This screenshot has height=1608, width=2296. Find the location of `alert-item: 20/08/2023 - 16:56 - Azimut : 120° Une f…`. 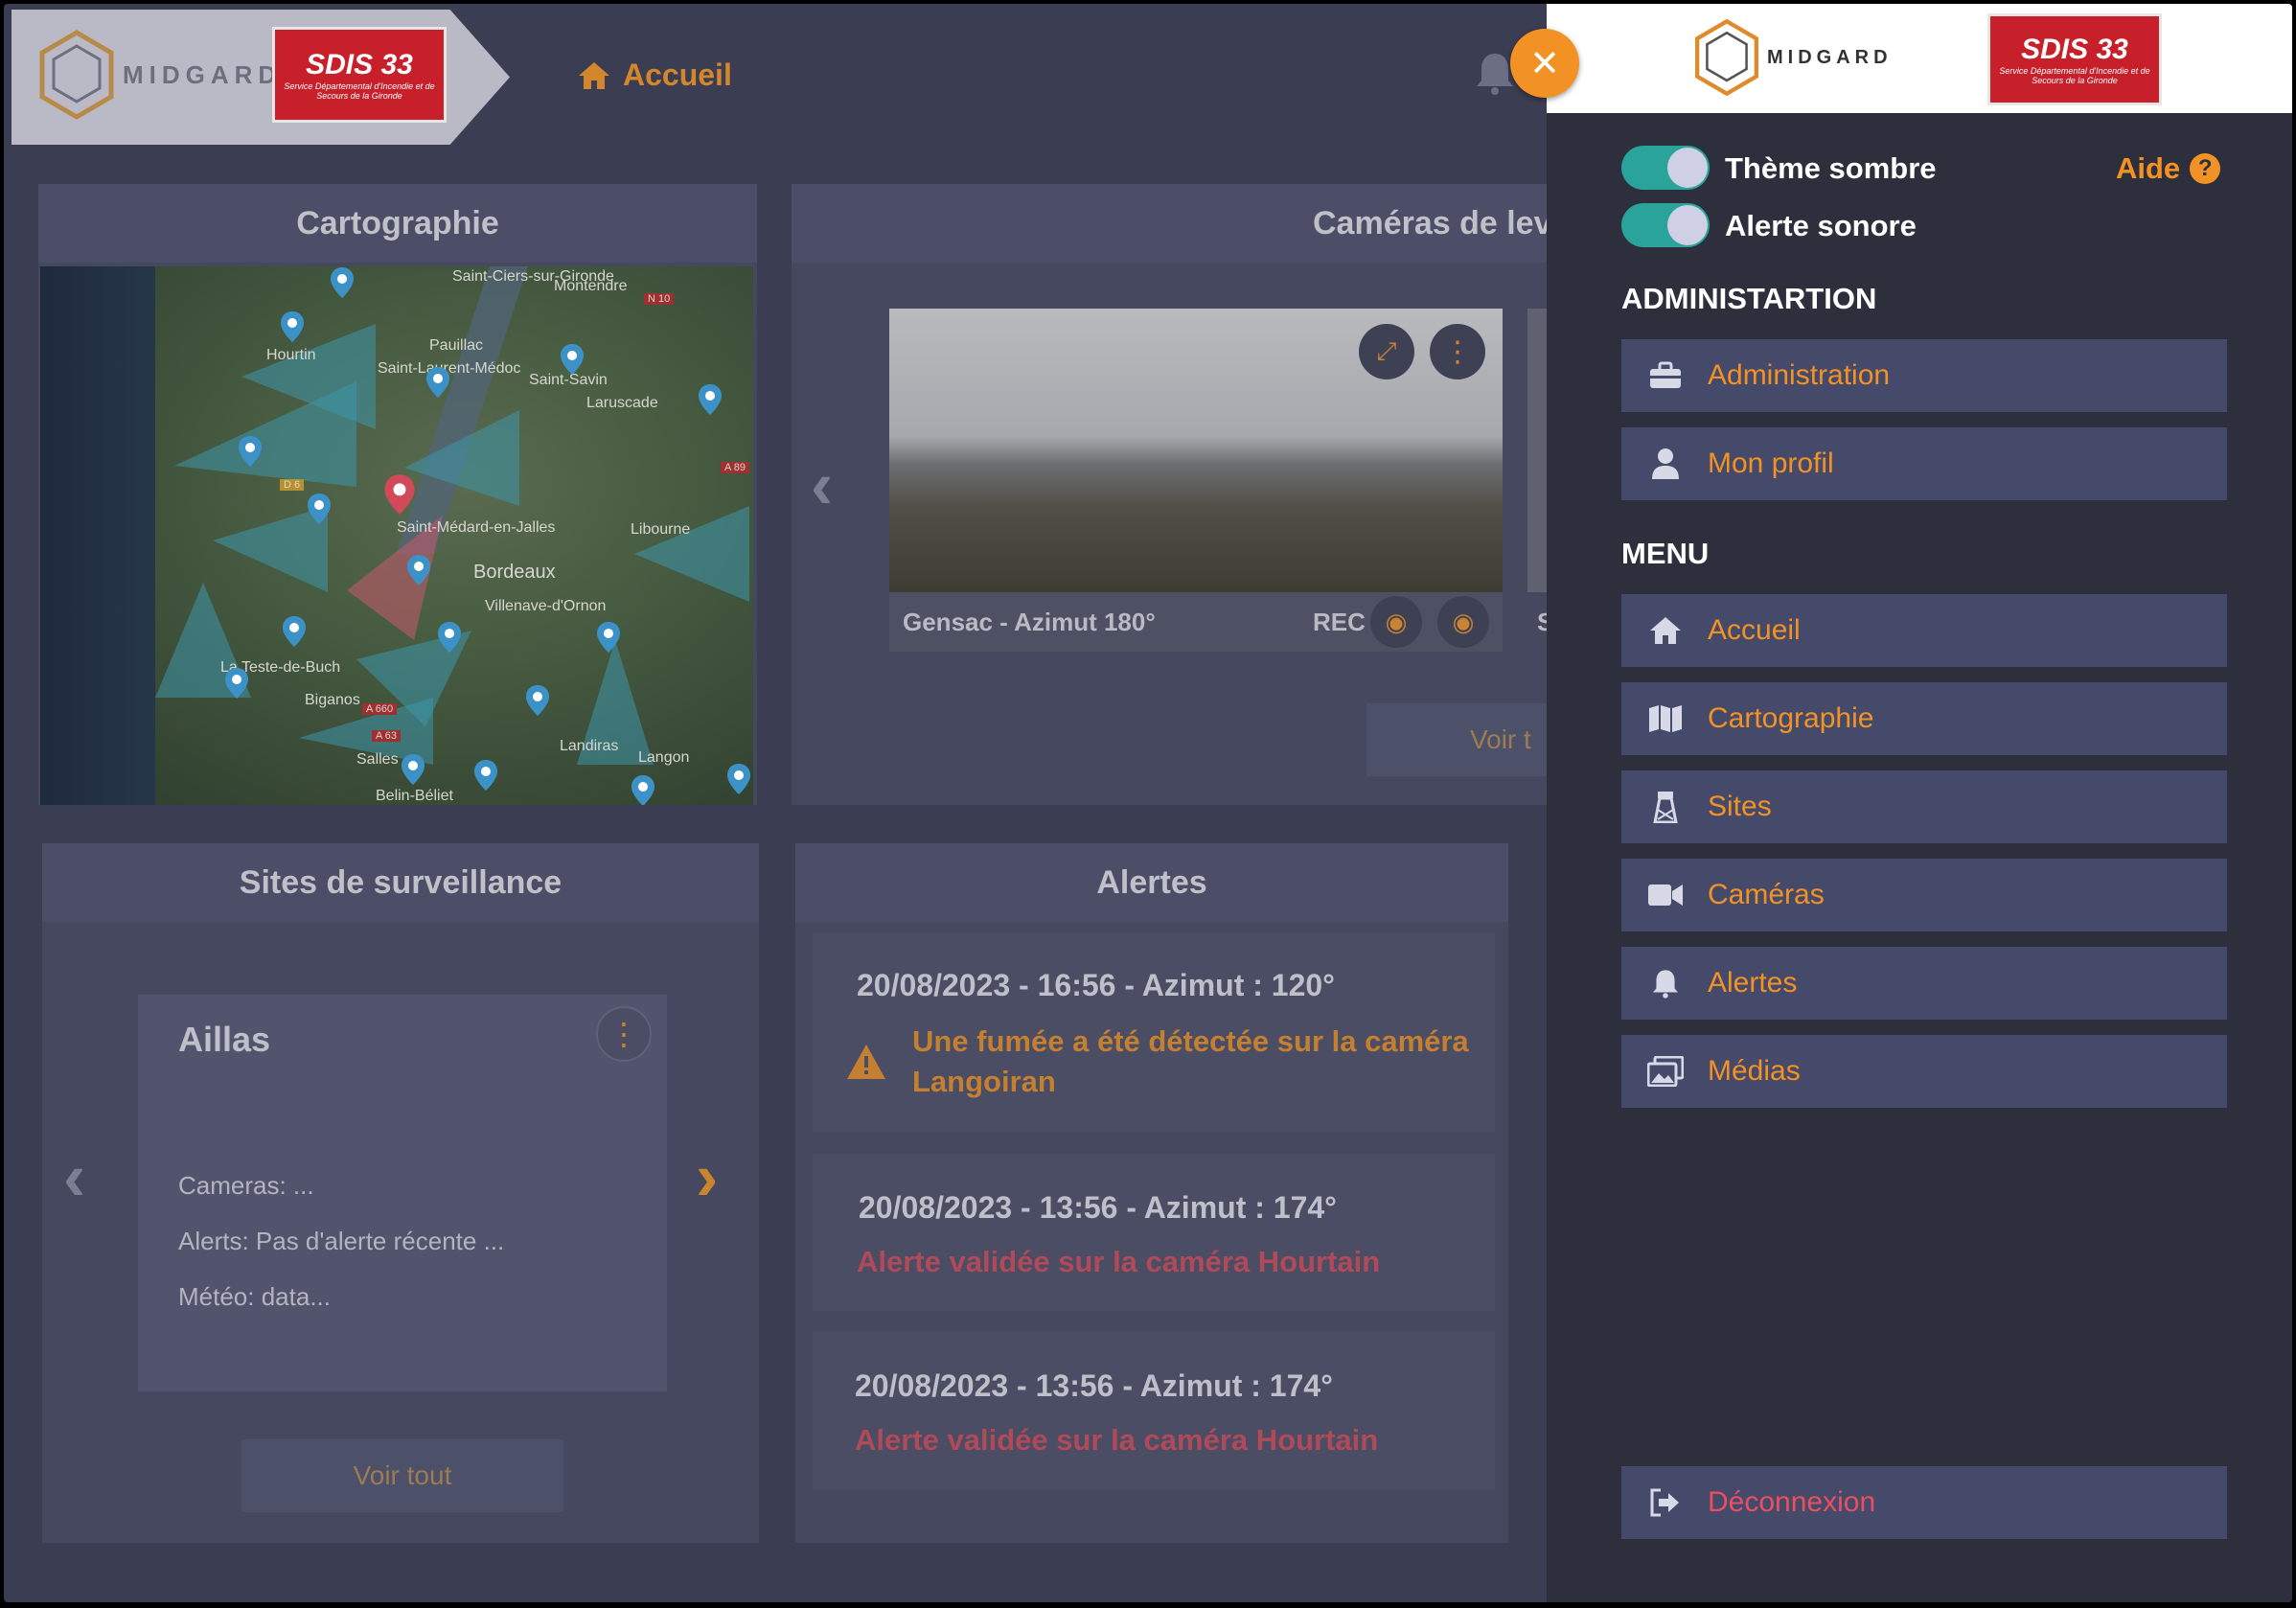

alert-item: 20/08/2023 - 16:56 - Azimut : 120° Une f… is located at coordinates (1154, 1033).